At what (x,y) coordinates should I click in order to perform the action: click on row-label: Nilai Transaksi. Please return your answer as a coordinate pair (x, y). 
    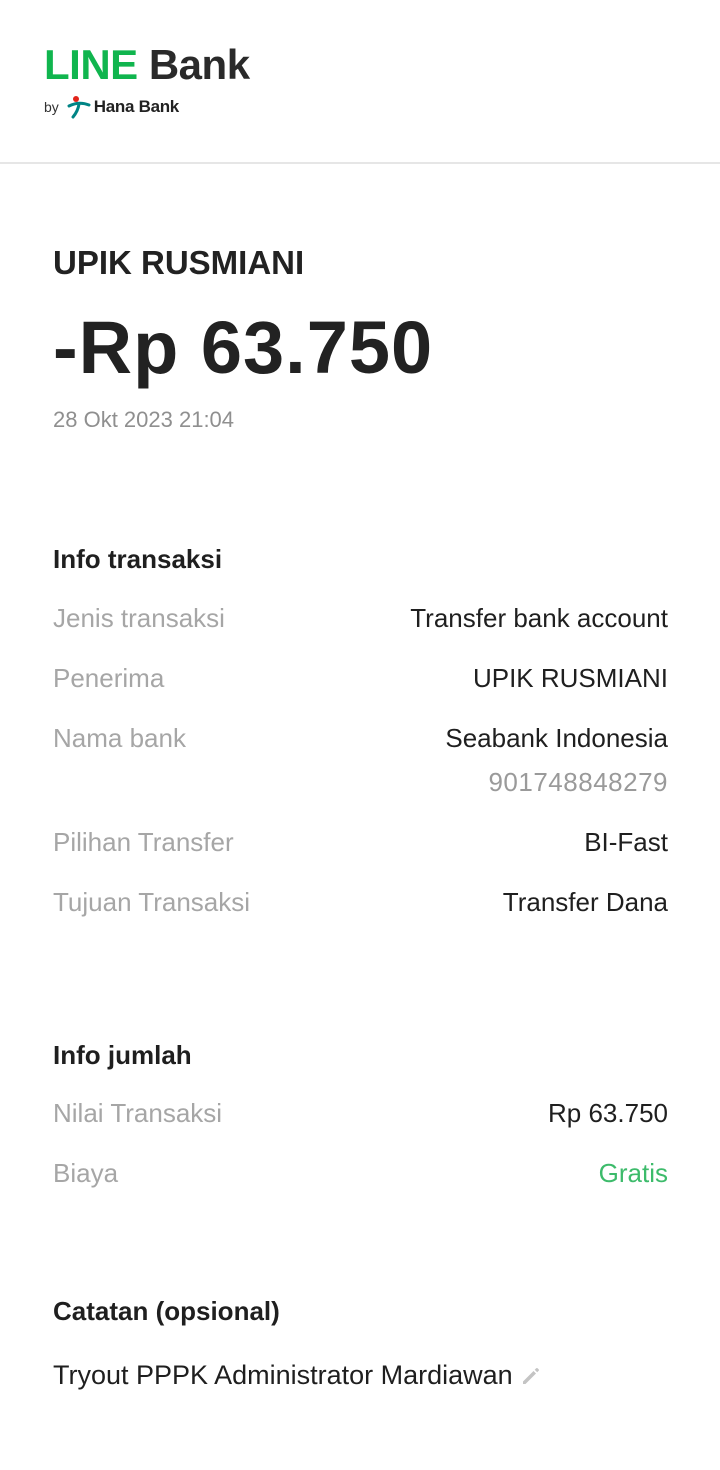
    Looking at the image, I should click on (138, 1113).